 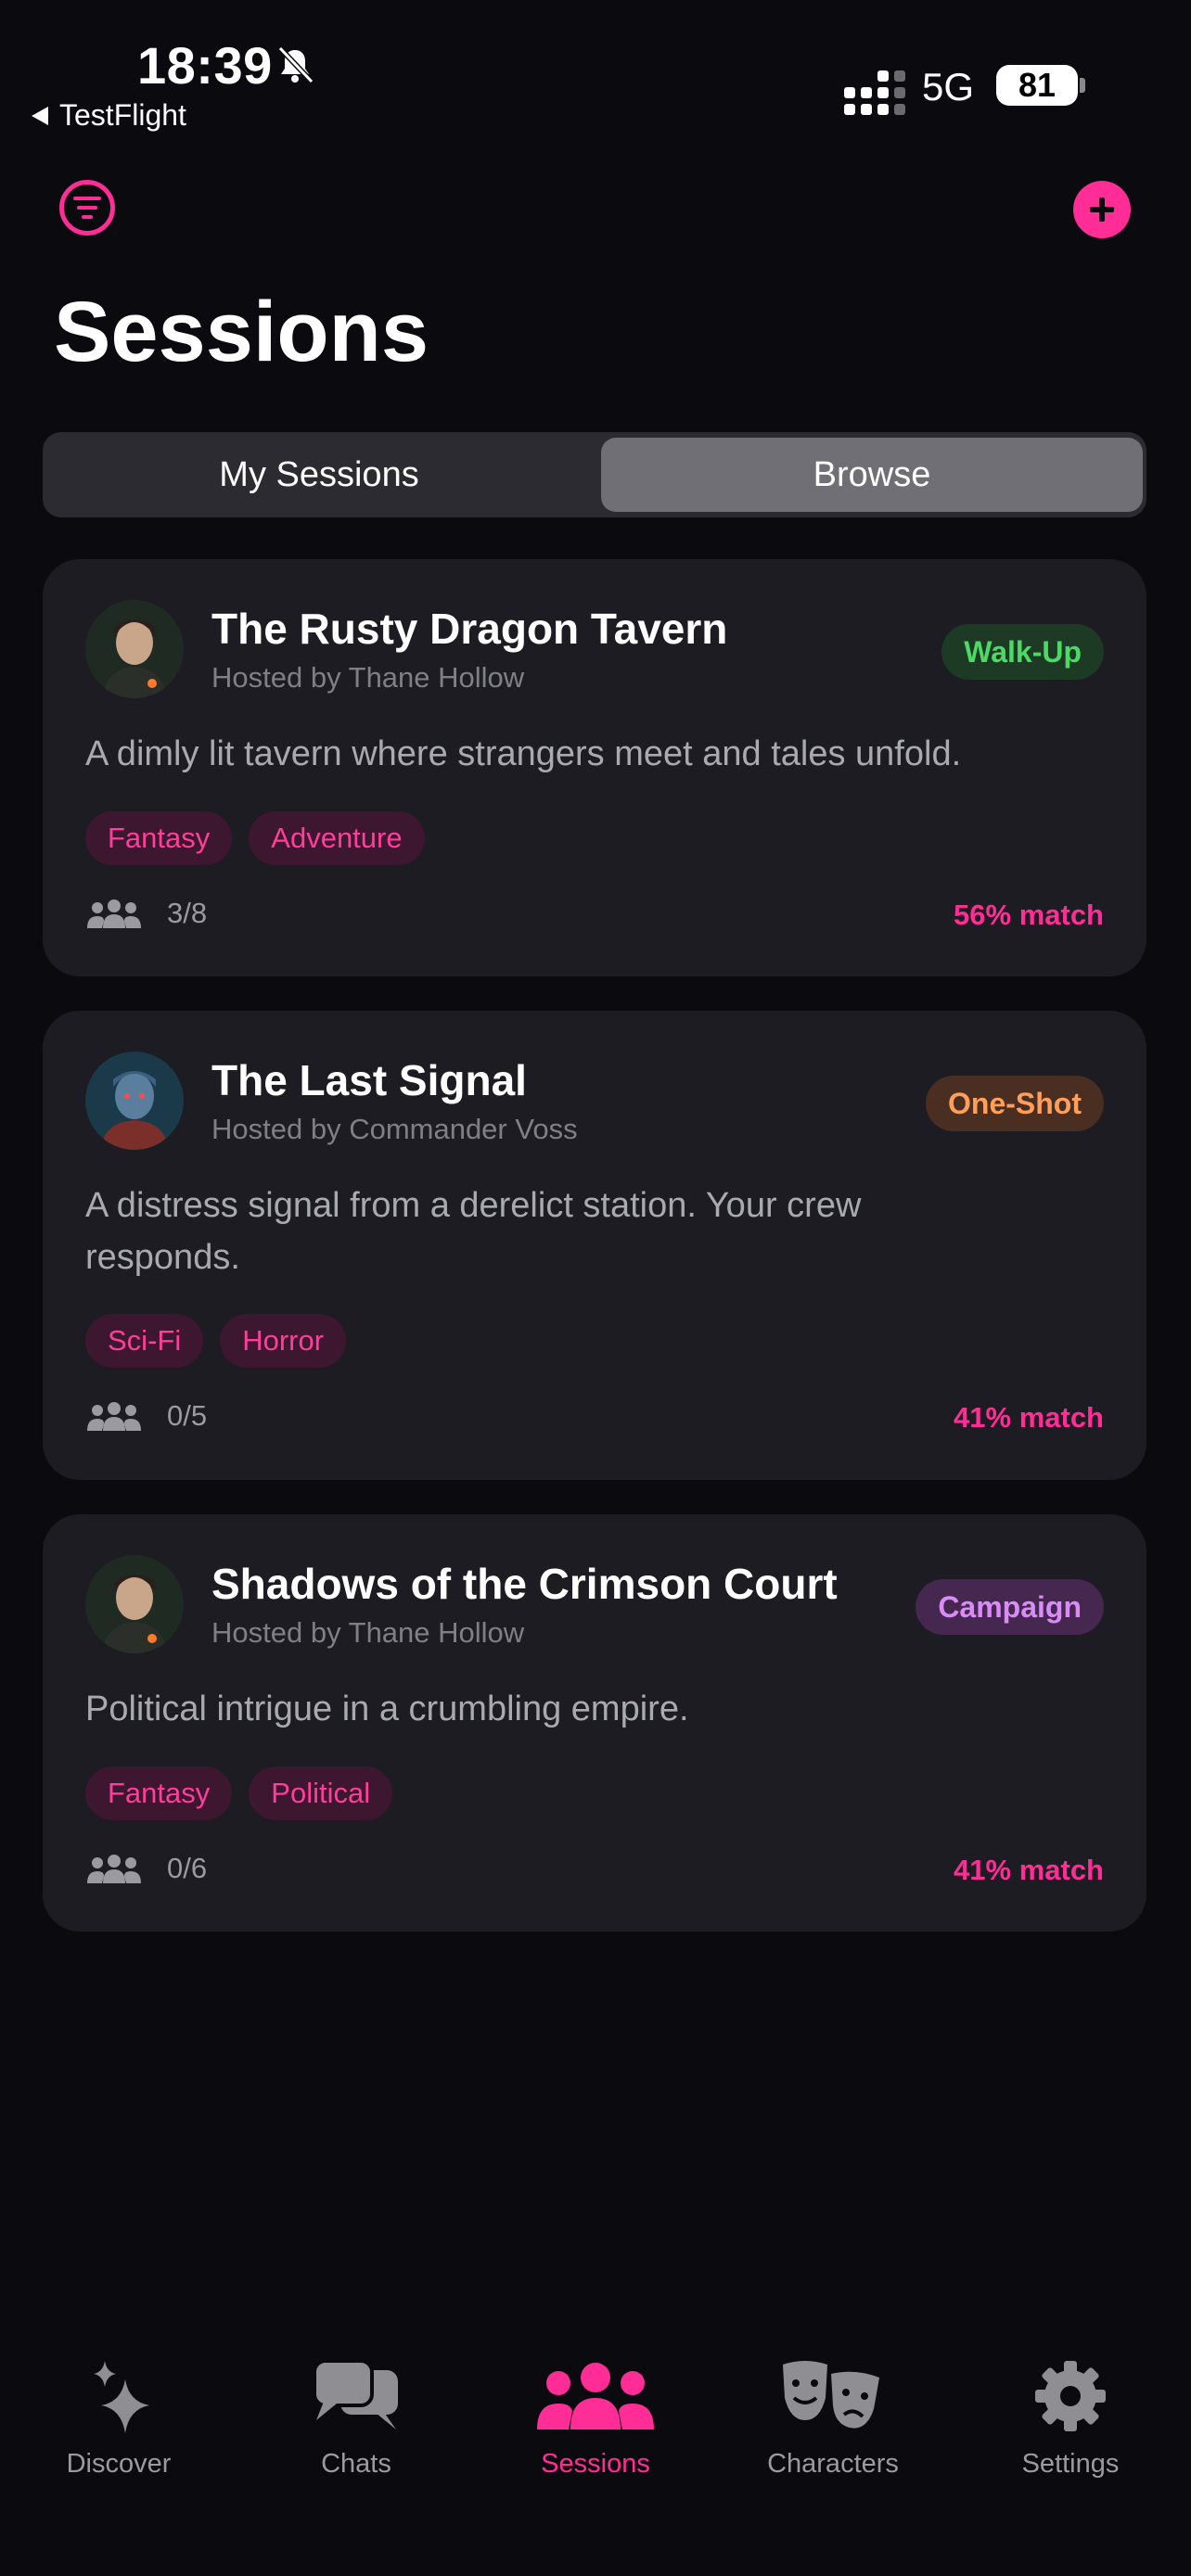 What do you see at coordinates (1070, 2396) in the screenshot?
I see `gear-icon` at bounding box center [1070, 2396].